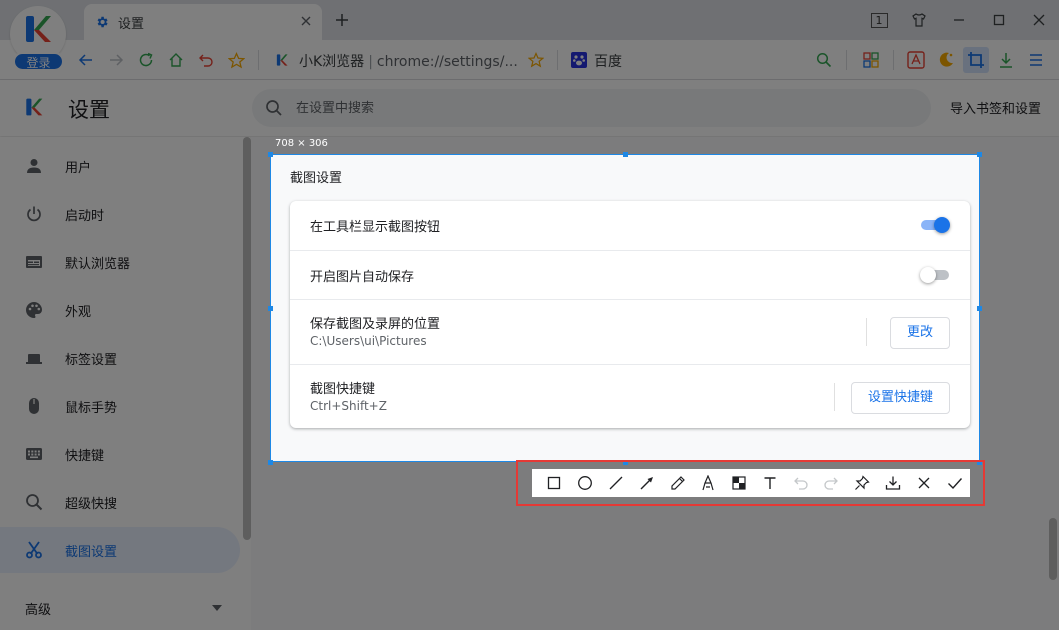 This screenshot has width=1059, height=630. Describe the element at coordinates (332, 62) in the screenshot. I see `site-name: 小K浏览器` at that location.